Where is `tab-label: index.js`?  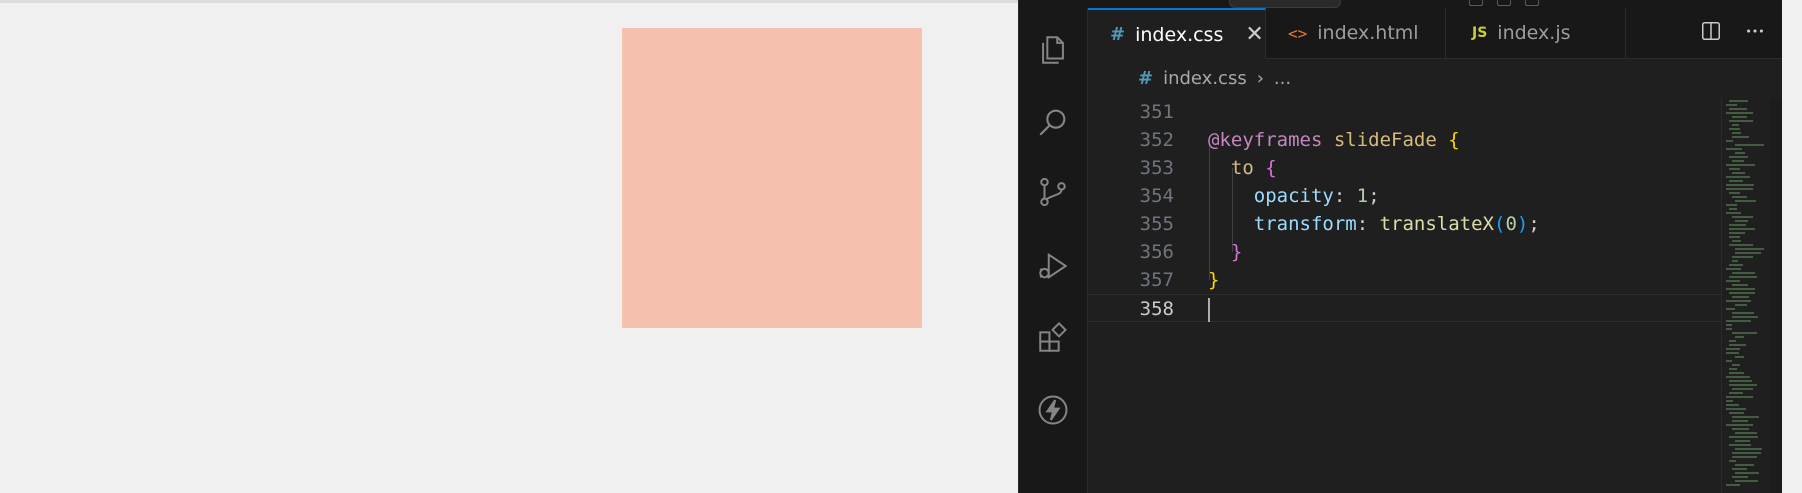 tab-label: index.js is located at coordinates (1534, 33).